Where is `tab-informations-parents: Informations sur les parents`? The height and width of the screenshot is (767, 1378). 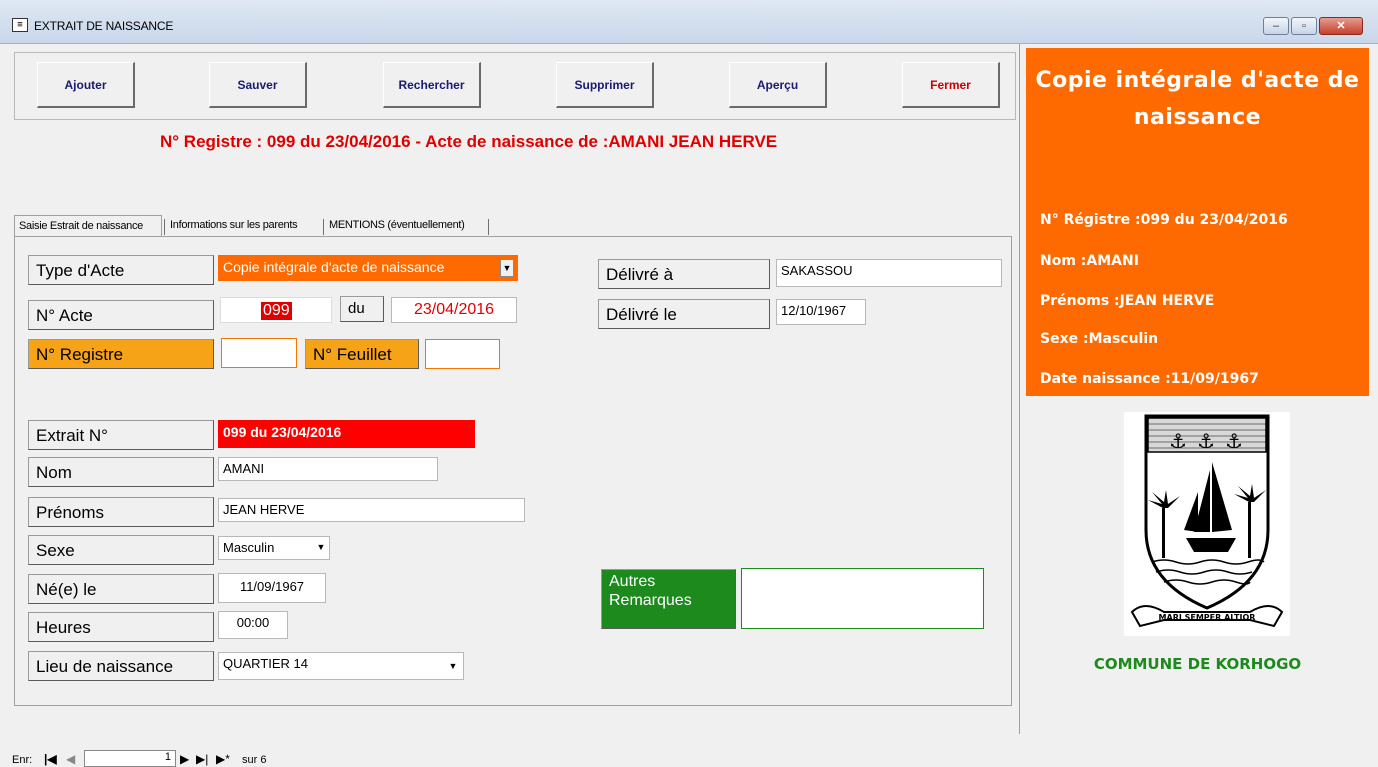 tab-informations-parents: Informations sur les parents is located at coordinates (244, 226).